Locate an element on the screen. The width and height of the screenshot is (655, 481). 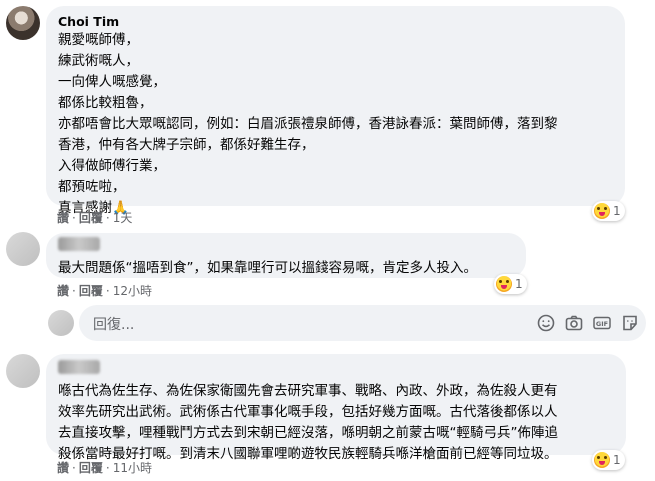
comment-line: 都係比較粗魯， is located at coordinates (105, 103).